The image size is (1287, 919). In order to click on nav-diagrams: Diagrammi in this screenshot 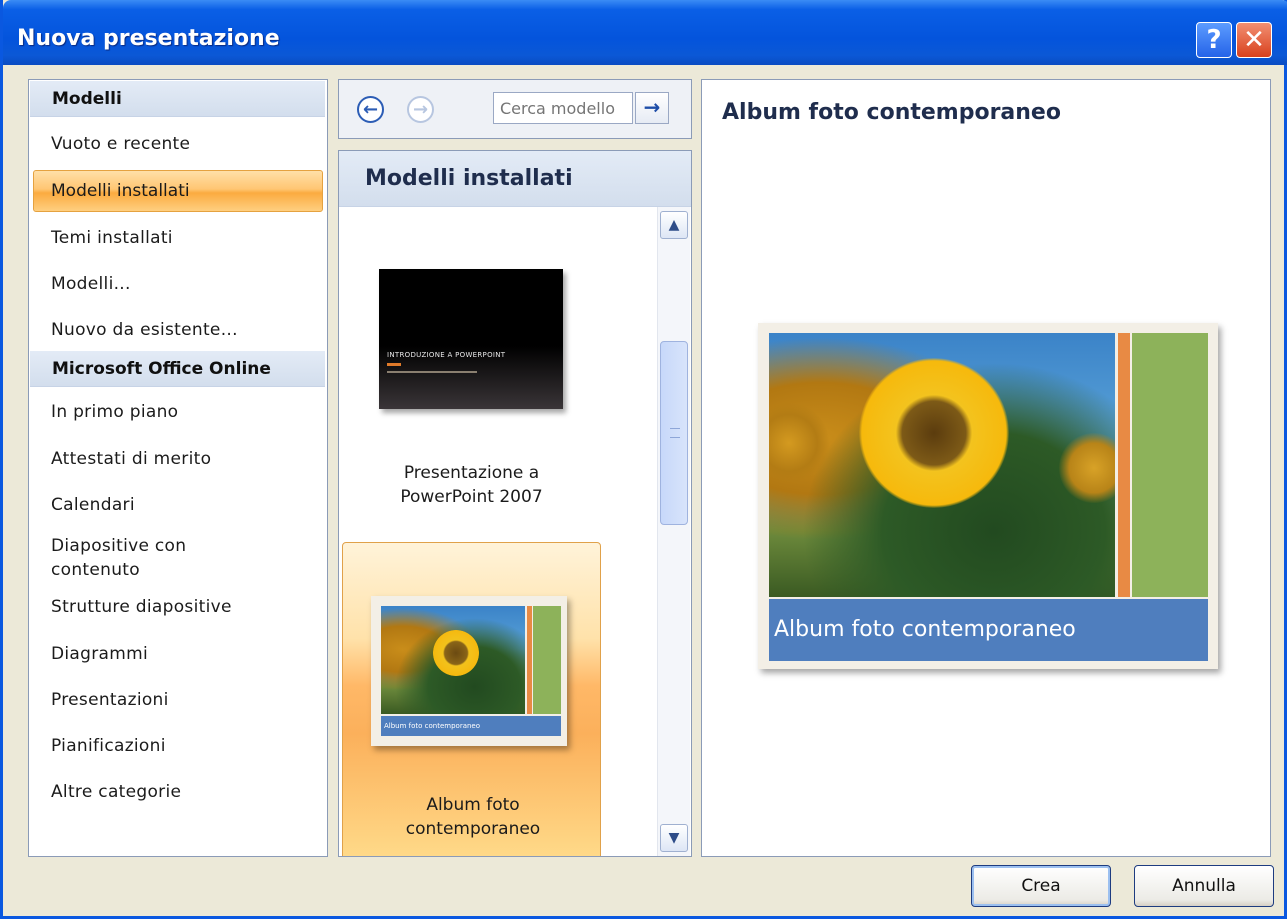, I will do `click(99, 654)`.